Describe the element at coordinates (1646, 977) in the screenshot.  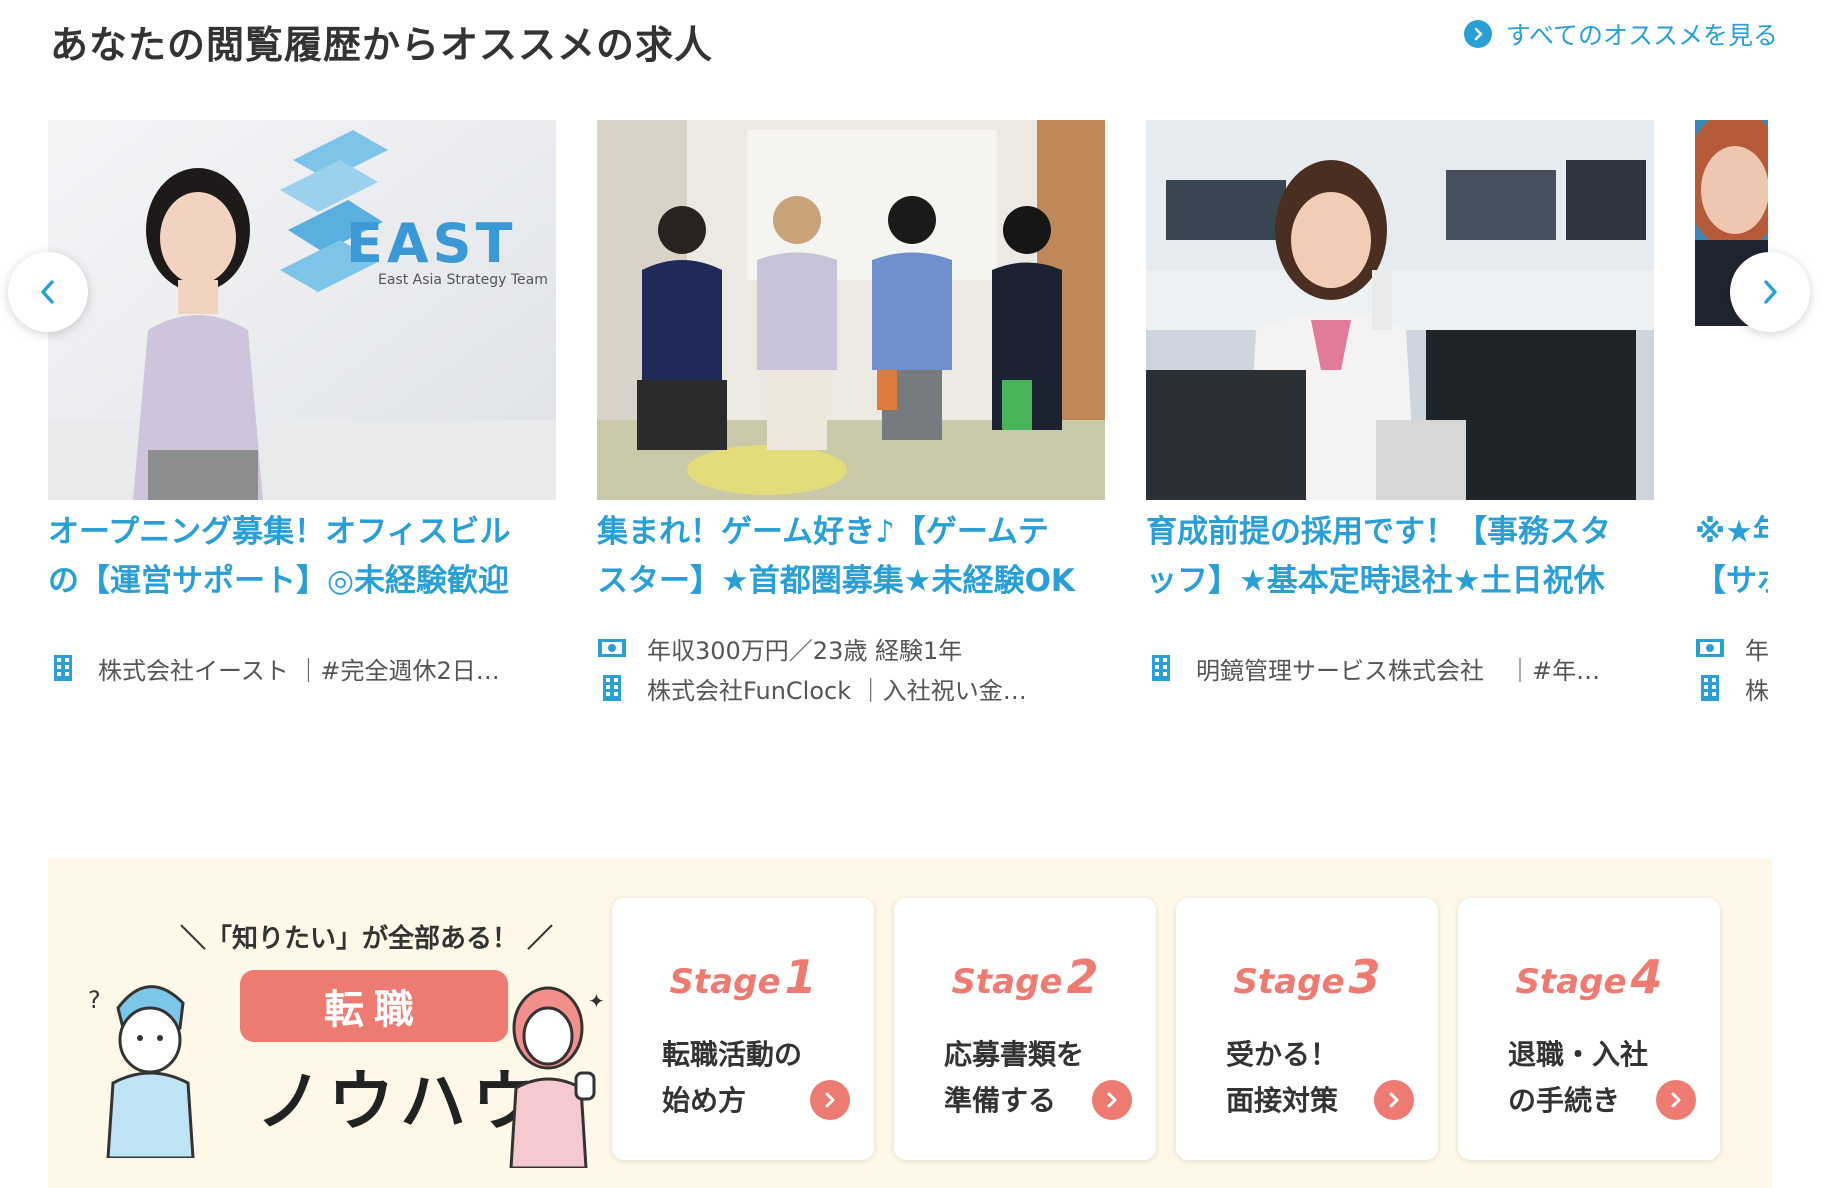
I see `stage-number: 4` at that location.